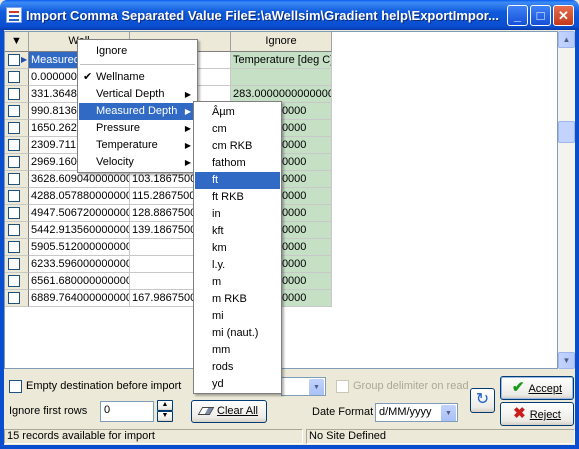  What do you see at coordinates (79, 264) in the screenshot?
I see `table-cell: 6233.596000000000` at bounding box center [79, 264].